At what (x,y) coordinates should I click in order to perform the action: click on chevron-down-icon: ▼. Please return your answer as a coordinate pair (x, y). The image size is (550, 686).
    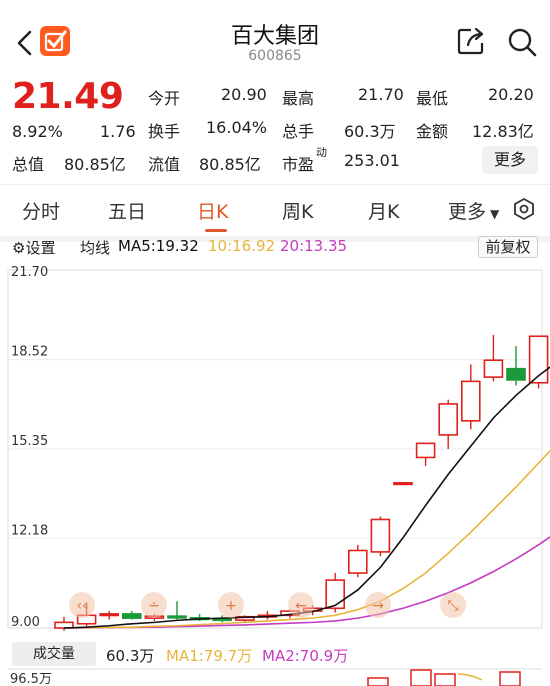
    Looking at the image, I should click on (495, 214).